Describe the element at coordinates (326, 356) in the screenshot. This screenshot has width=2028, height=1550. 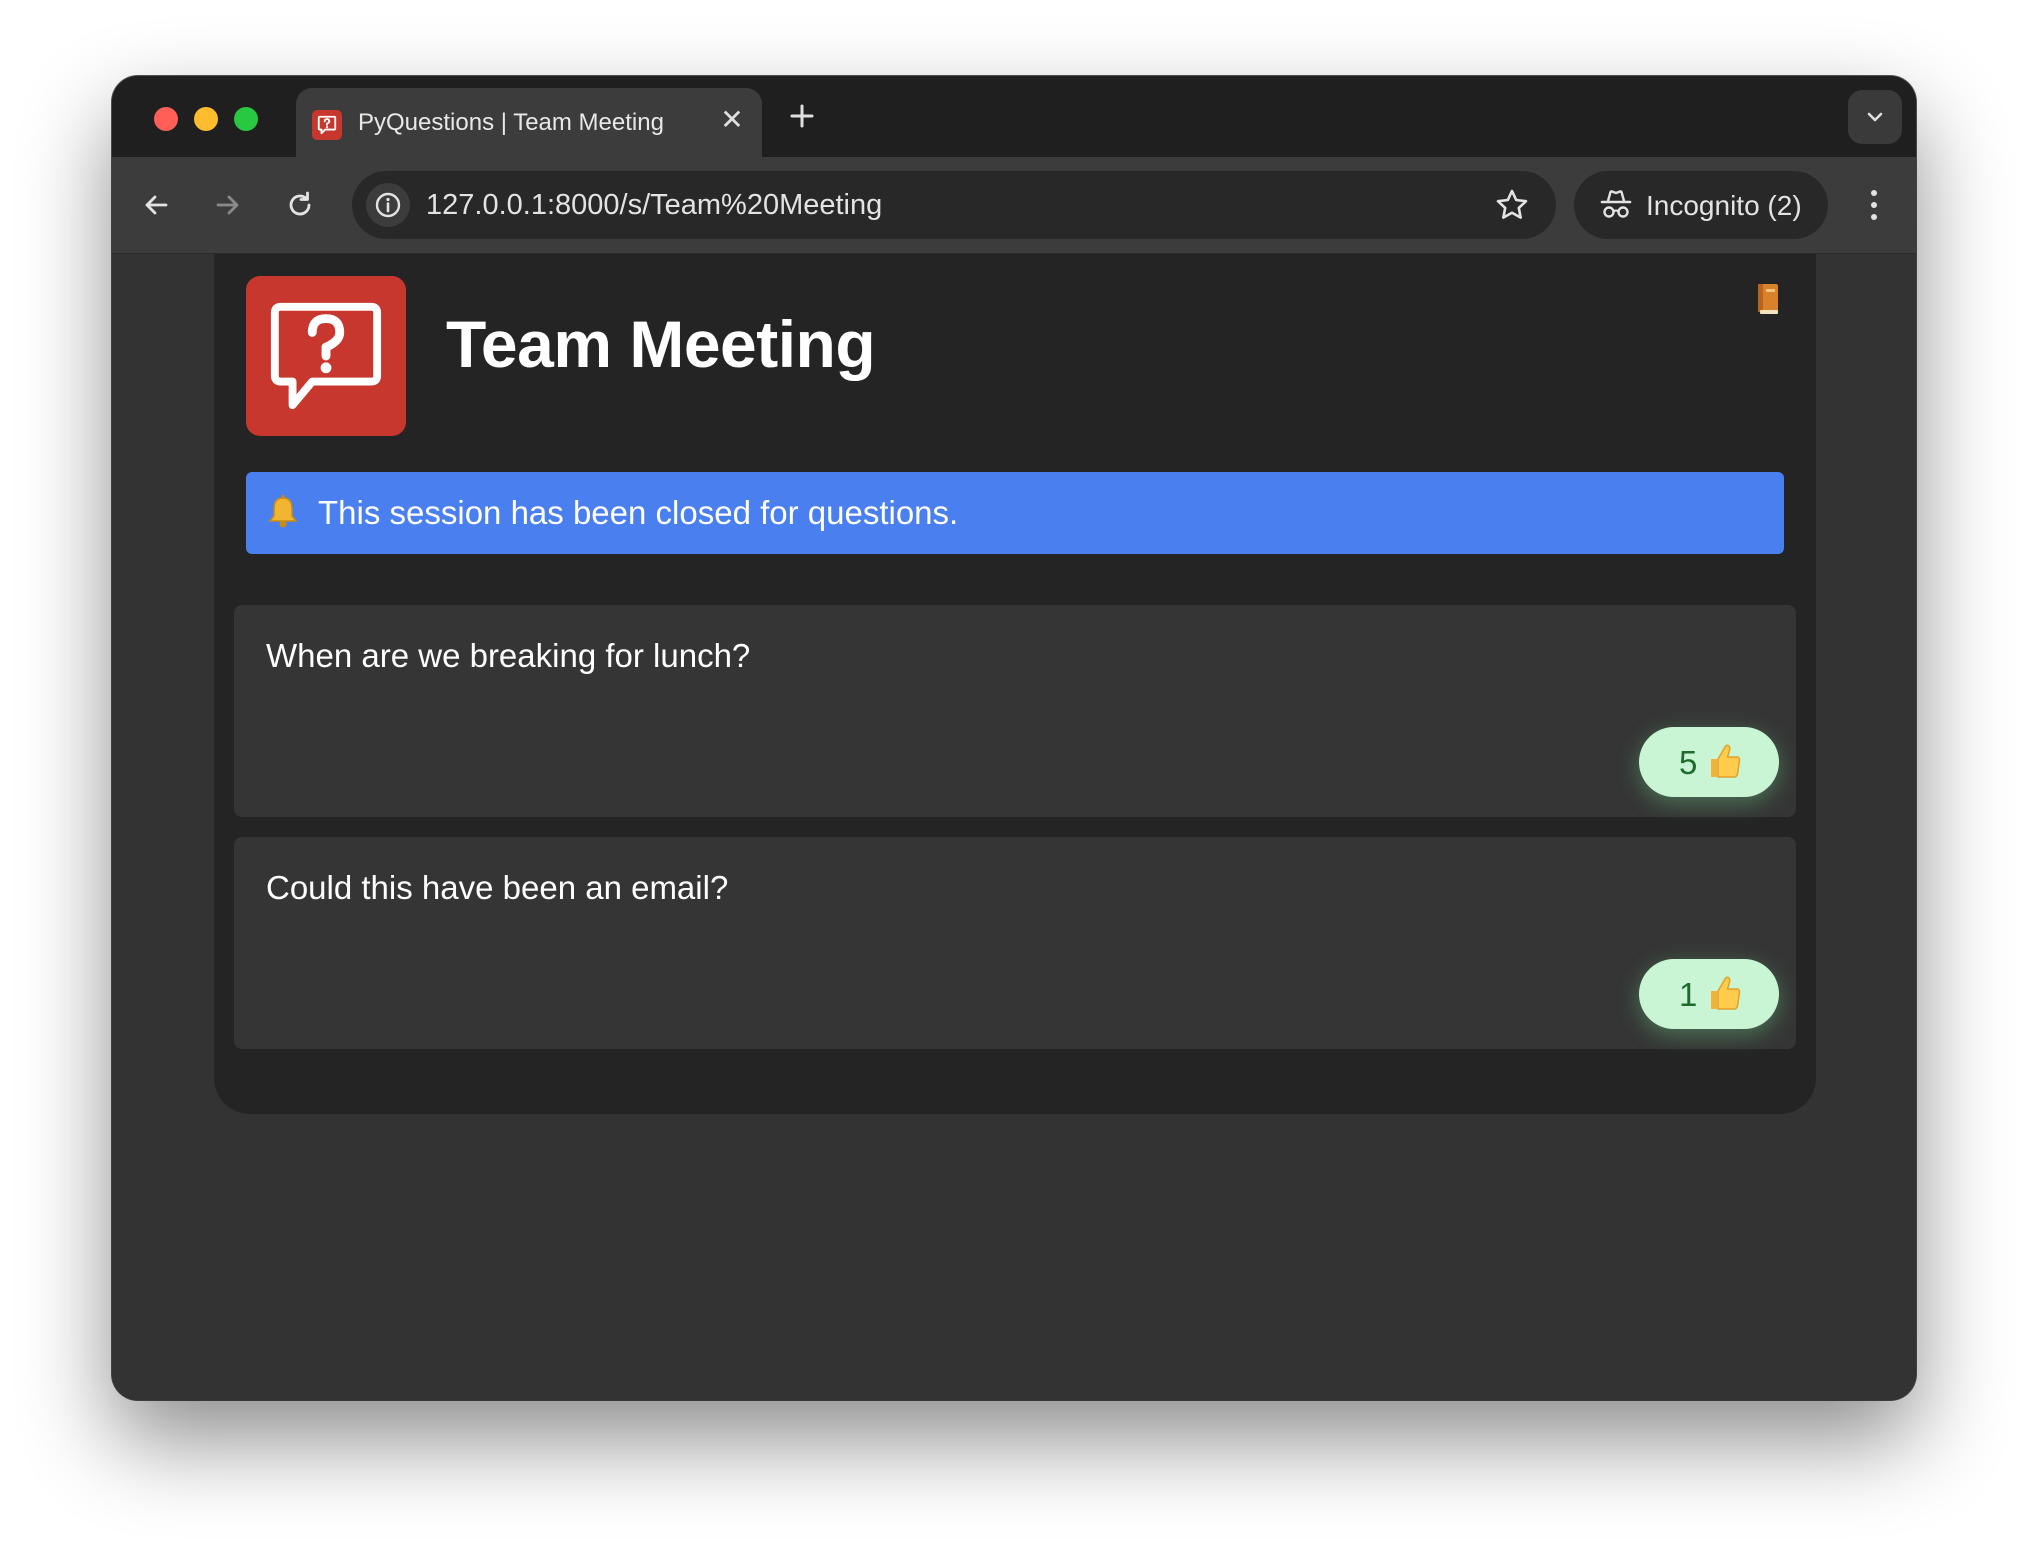
I see `help-question-icon` at that location.